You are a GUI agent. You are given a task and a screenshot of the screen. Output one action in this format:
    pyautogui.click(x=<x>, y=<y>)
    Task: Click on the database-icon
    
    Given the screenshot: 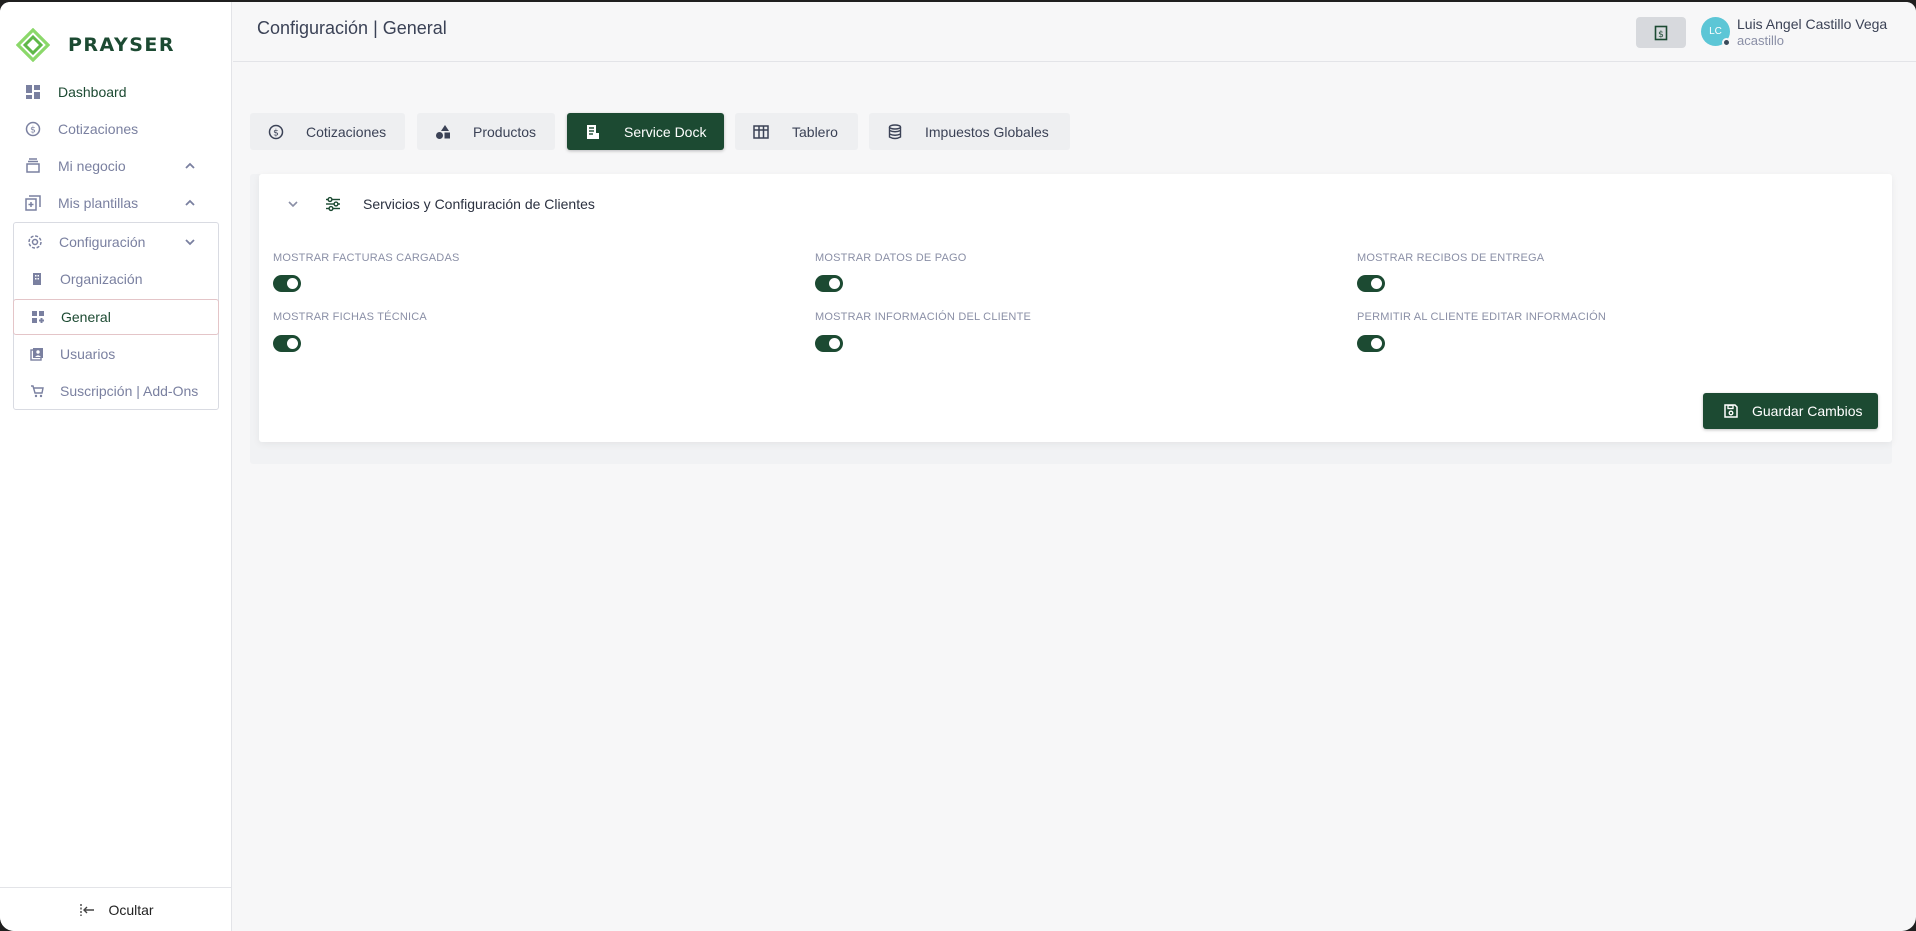 What is the action you would take?
    pyautogui.click(x=895, y=131)
    